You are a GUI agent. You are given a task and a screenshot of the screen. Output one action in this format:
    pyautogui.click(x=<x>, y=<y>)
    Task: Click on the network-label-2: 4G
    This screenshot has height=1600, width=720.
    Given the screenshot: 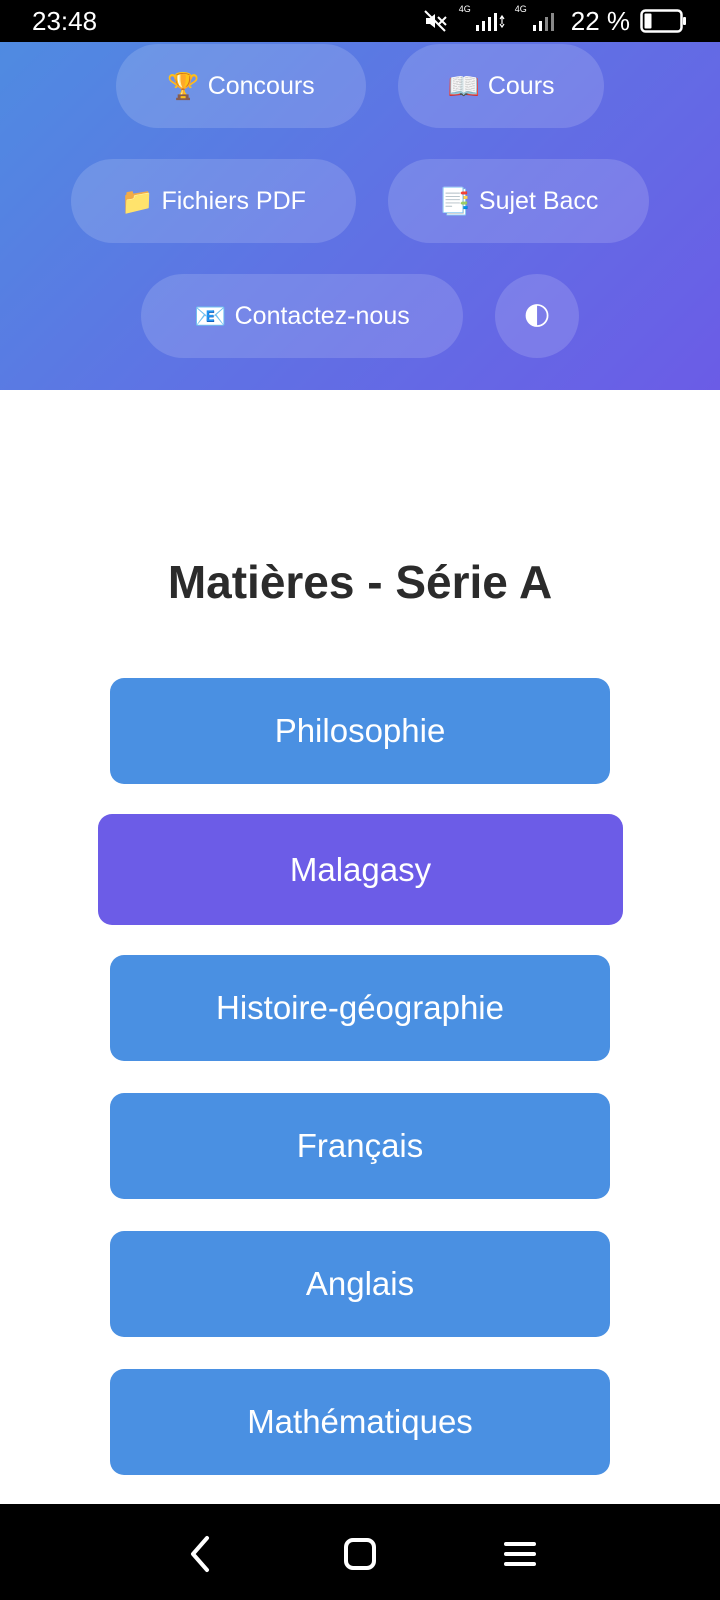 What is the action you would take?
    pyautogui.click(x=520, y=9)
    